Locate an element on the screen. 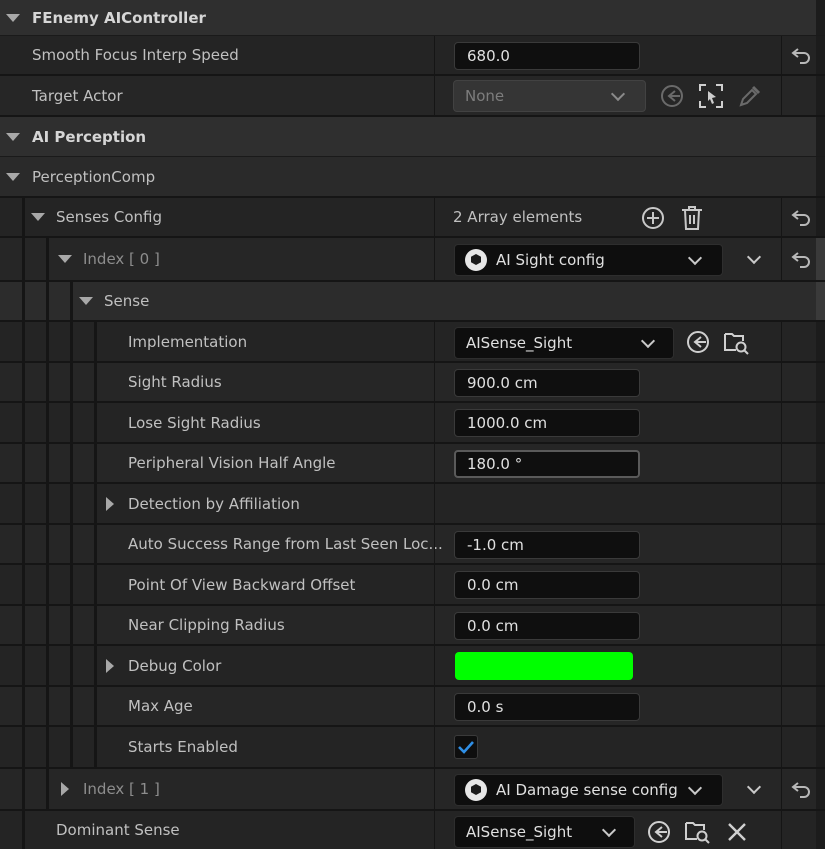 The image size is (825, 849). dominant-sense-combo: AISense_Sight is located at coordinates (544, 832).